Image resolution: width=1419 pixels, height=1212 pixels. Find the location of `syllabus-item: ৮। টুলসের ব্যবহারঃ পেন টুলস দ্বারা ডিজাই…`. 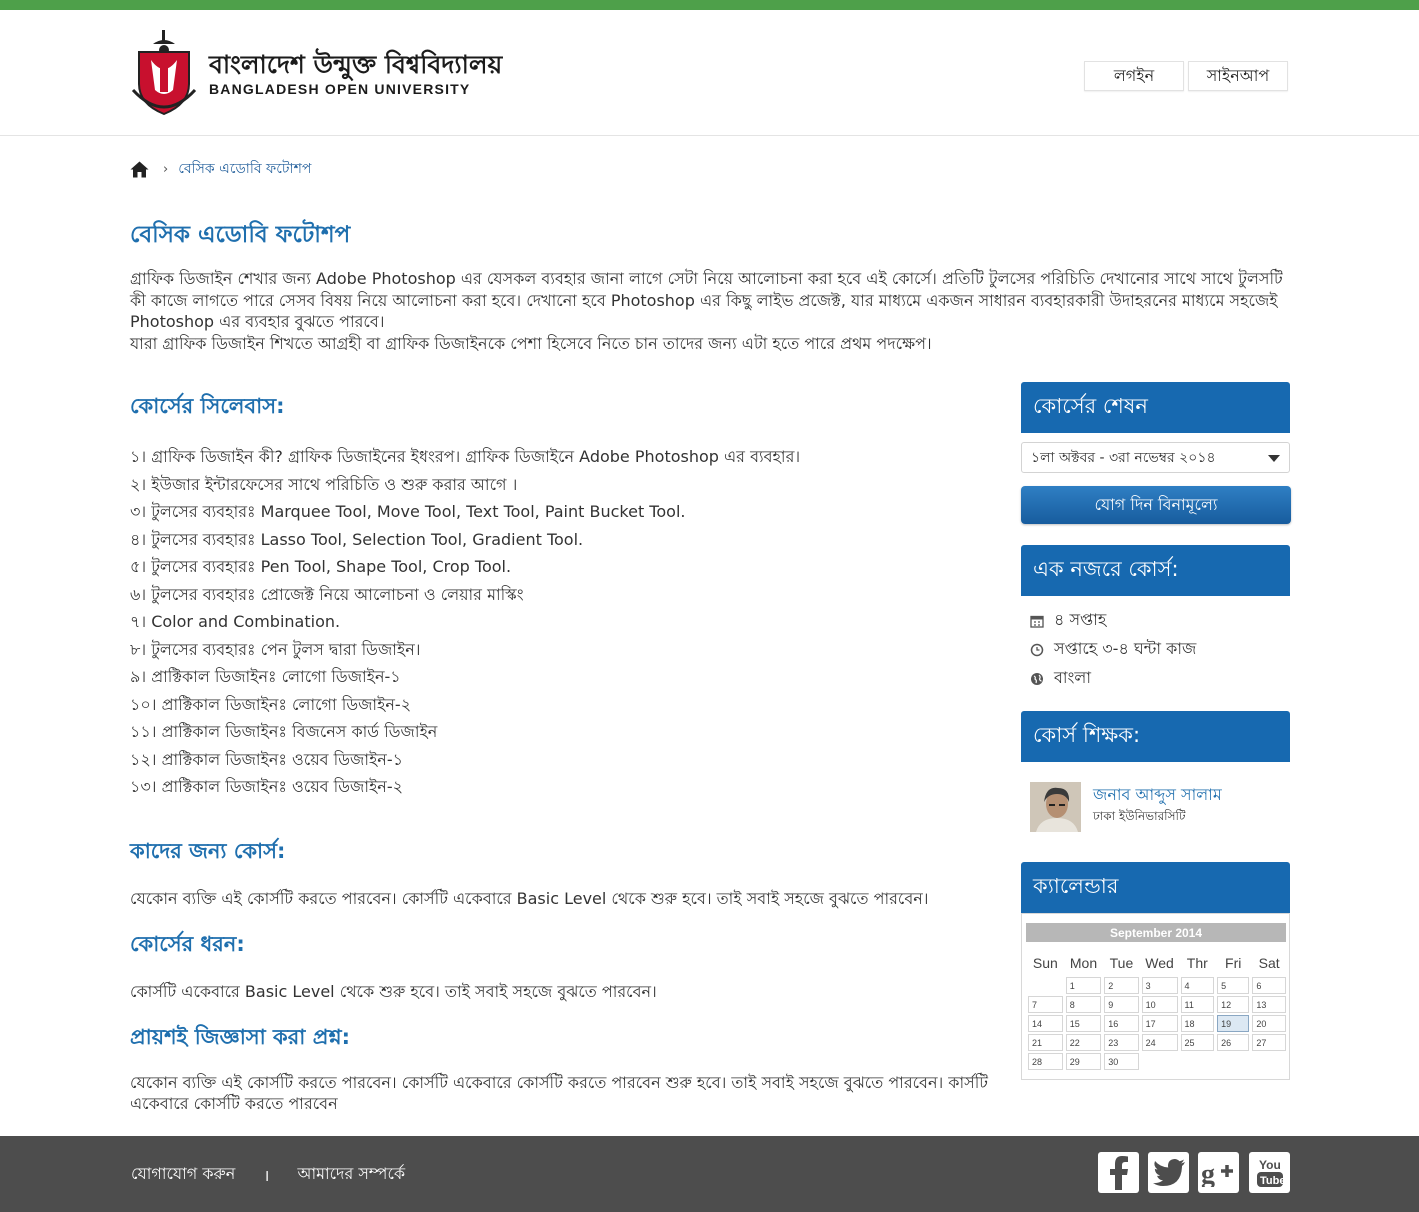

syllabus-item: ৮। টুলসের ব্যবহারঃ পেন টুলস দ্বারা ডিজাই… is located at coordinates (275, 649).